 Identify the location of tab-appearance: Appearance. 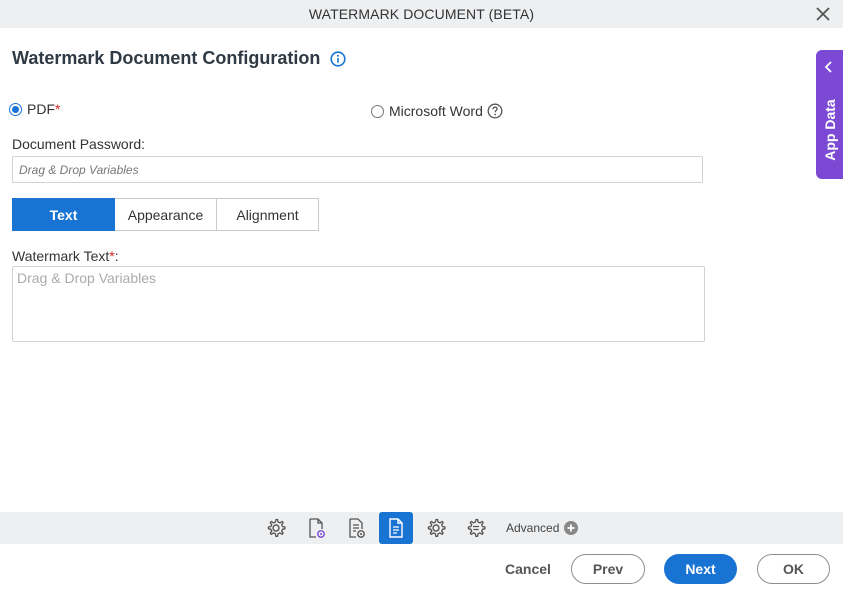
(166, 214).